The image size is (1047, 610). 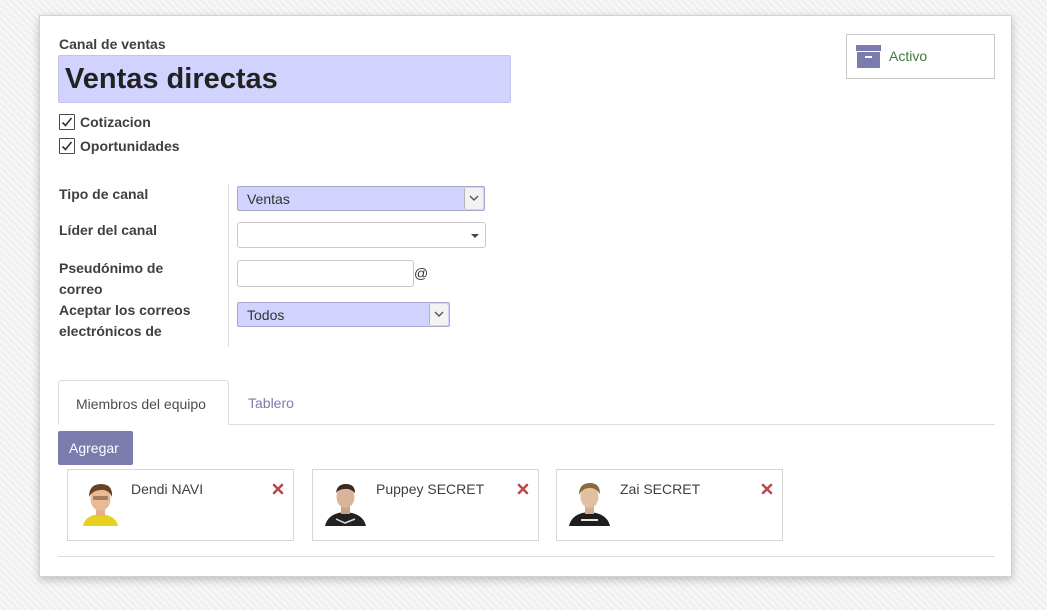 I want to click on alias-label-line1: Pseudónimo de, so click(x=111, y=268).